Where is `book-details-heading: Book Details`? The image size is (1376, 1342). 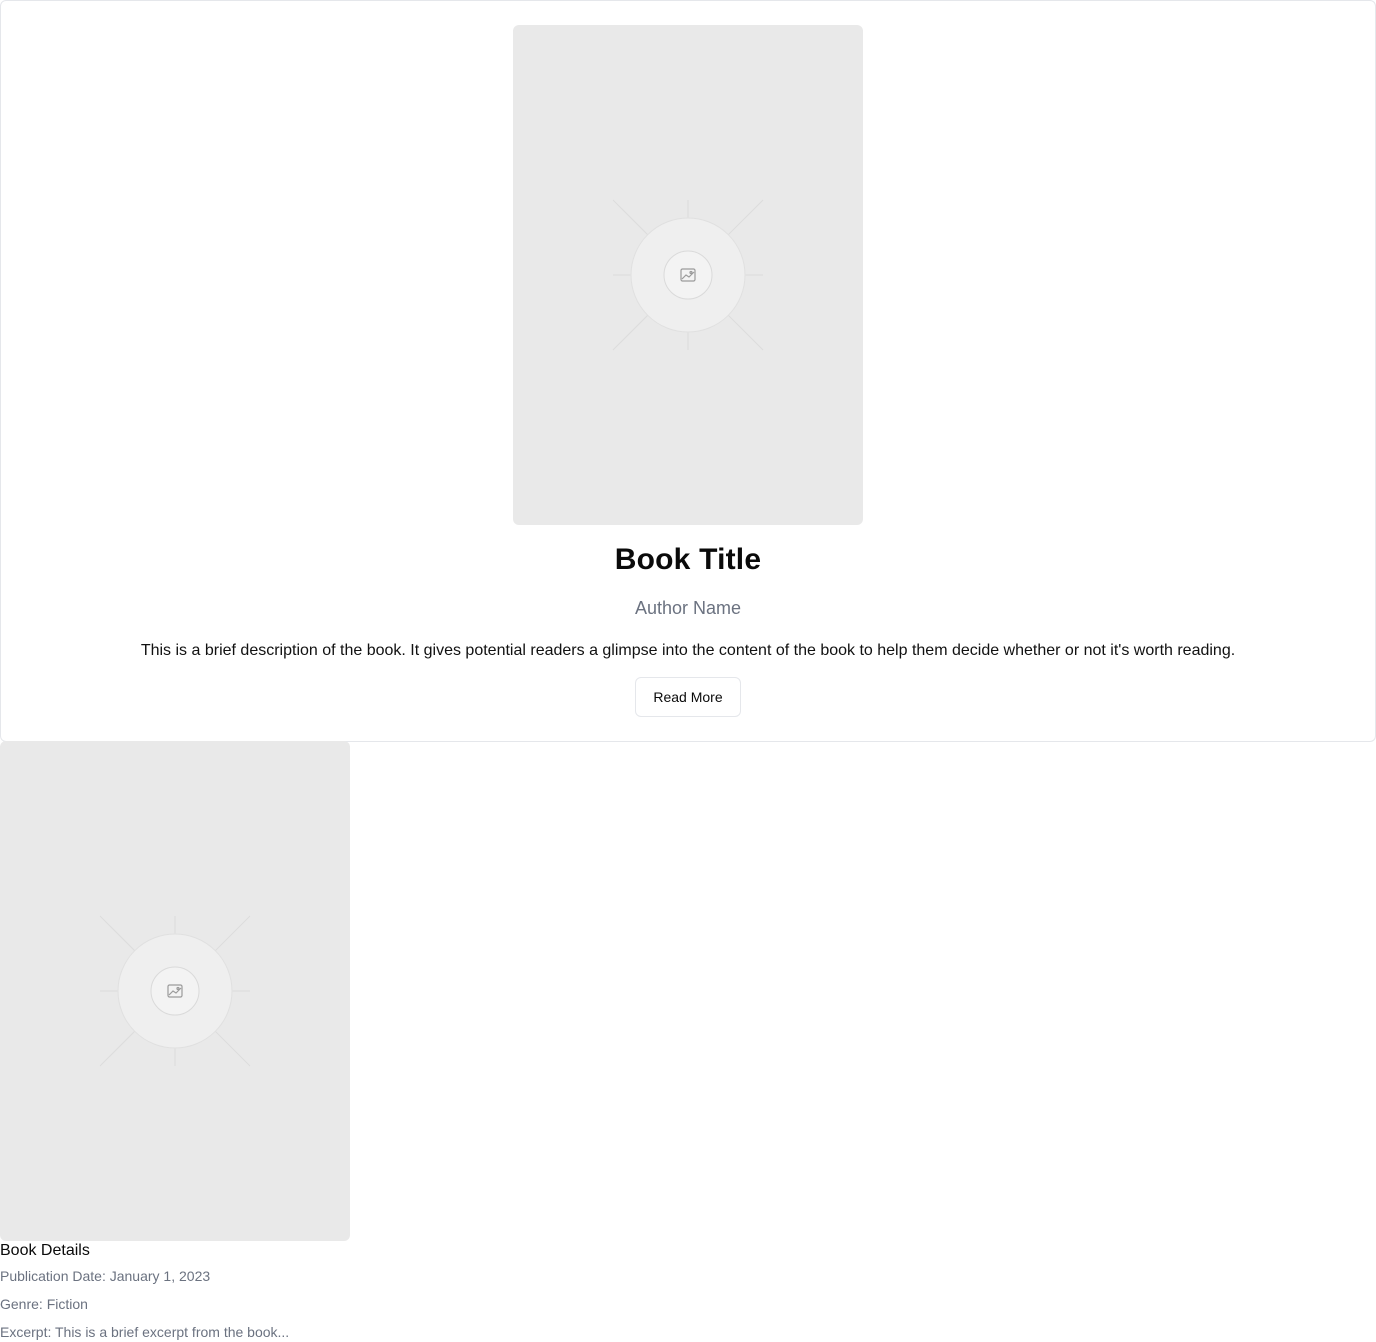 book-details-heading: Book Details is located at coordinates (45, 1250).